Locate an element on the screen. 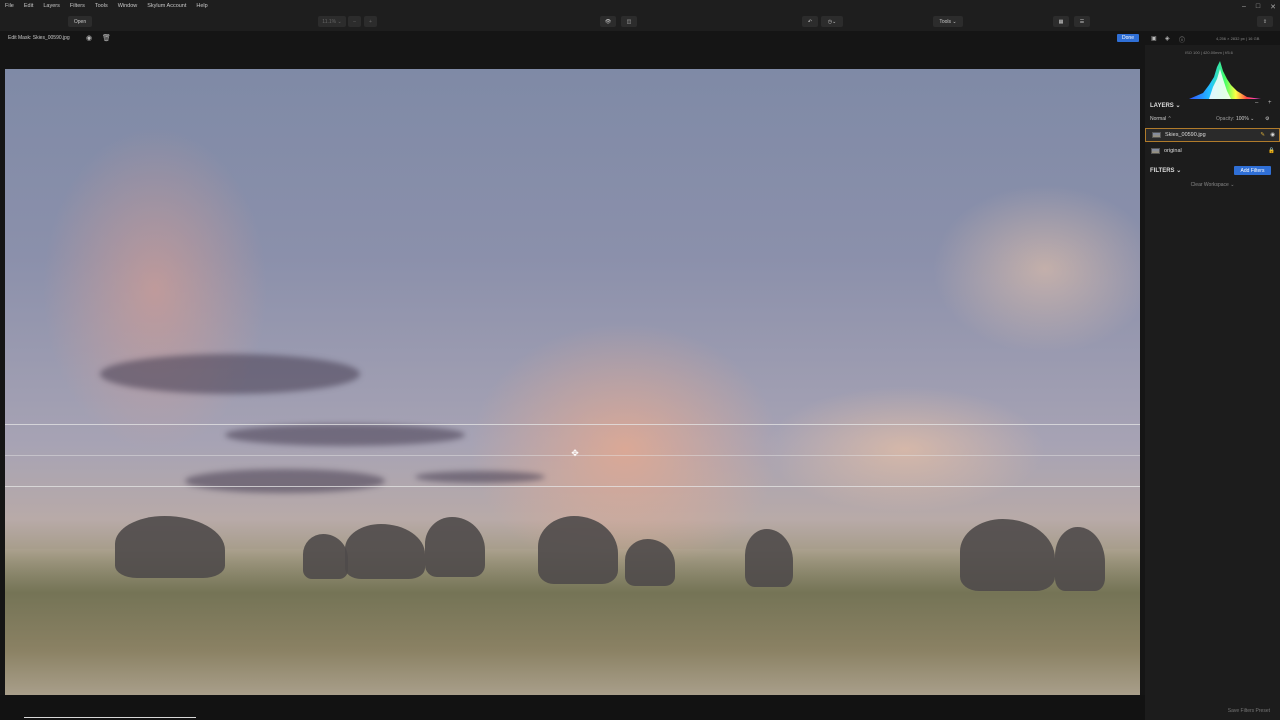 The image size is (1280, 720). menu-layers: Layers is located at coordinates (51, 6).